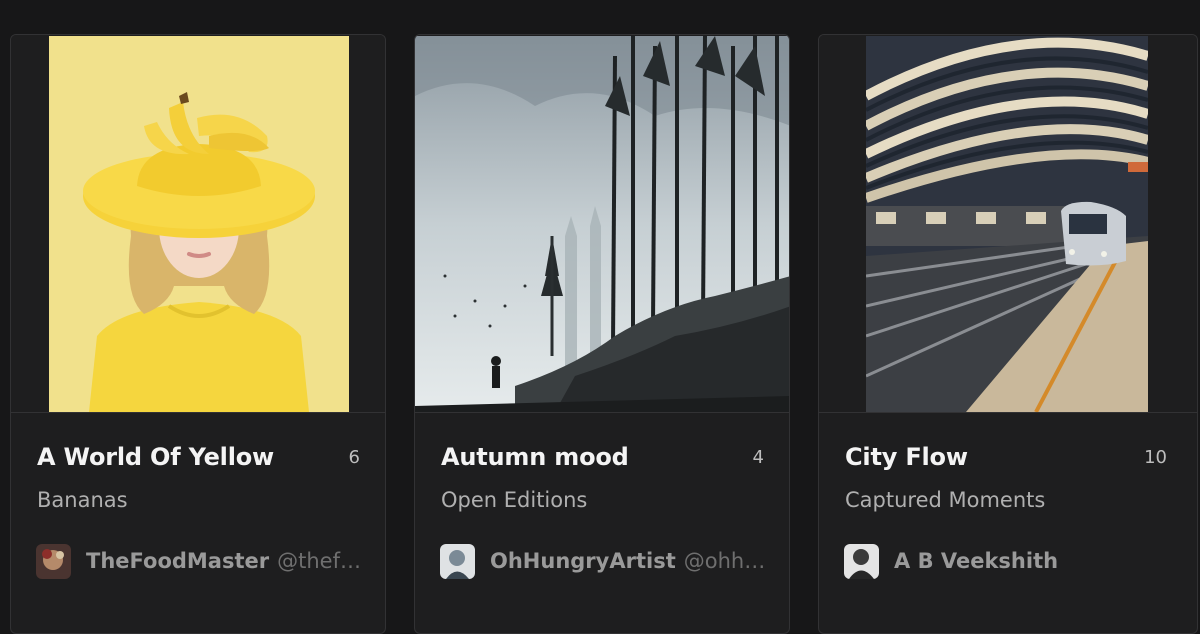  Describe the element at coordinates (535, 457) in the screenshot. I see `collection-title: Autumn mood` at that location.